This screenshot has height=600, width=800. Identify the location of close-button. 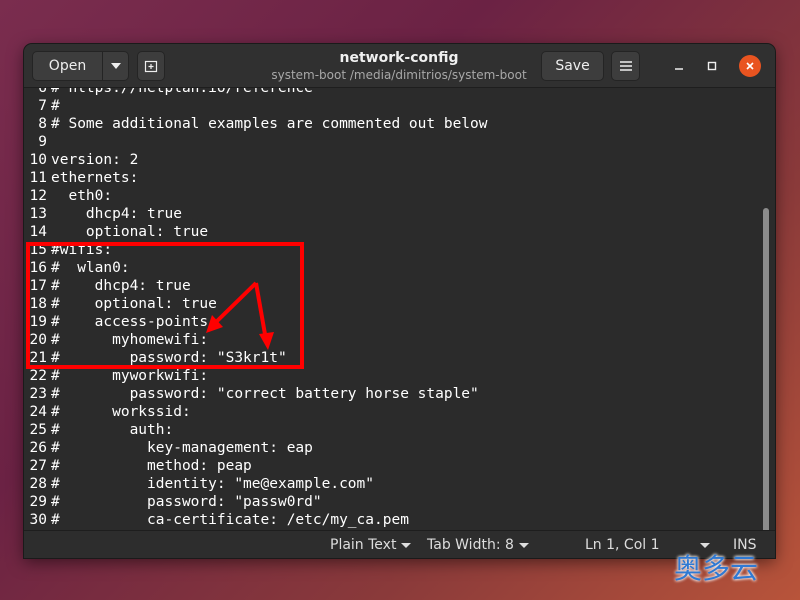
(750, 66).